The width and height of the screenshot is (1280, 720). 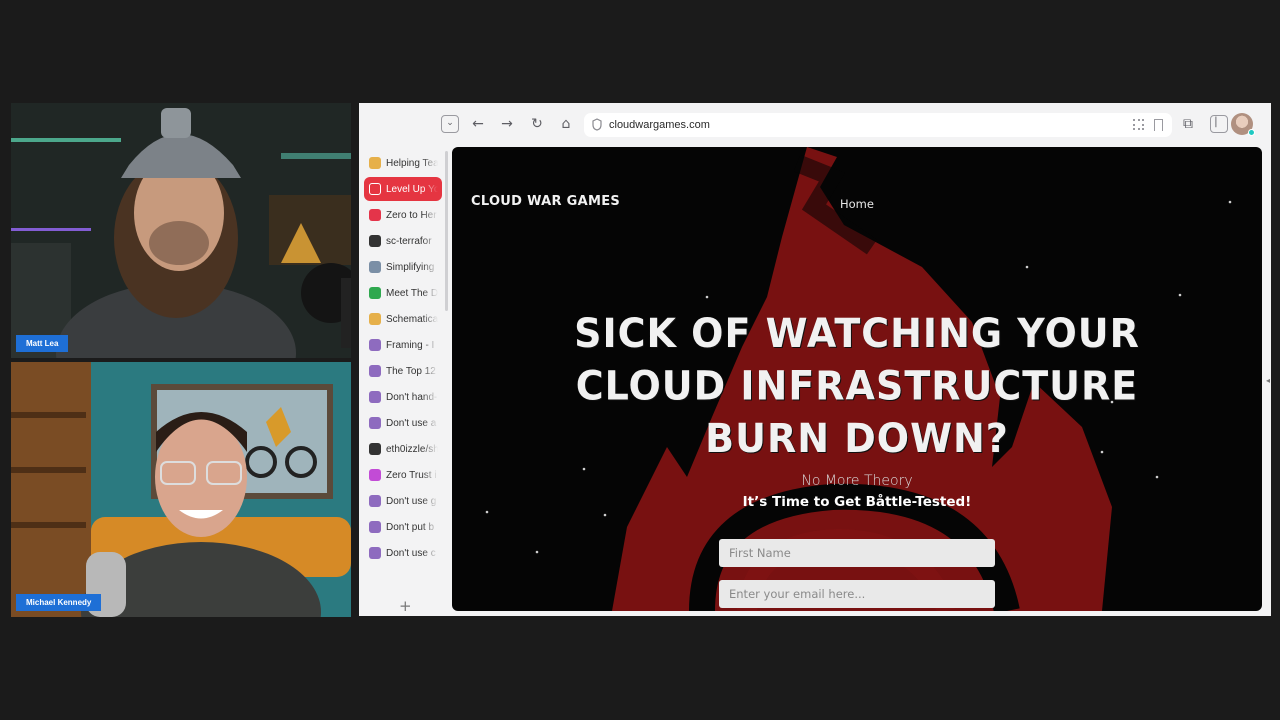 What do you see at coordinates (446, 231) in the screenshot?
I see `sidebar-scrollbar` at bounding box center [446, 231].